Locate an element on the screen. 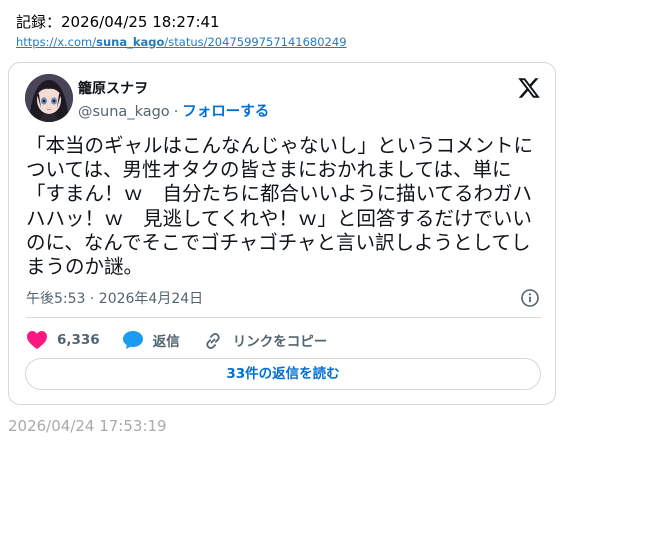 The height and width of the screenshot is (546, 660). display-name: 籠原スナヲ is located at coordinates (113, 88).